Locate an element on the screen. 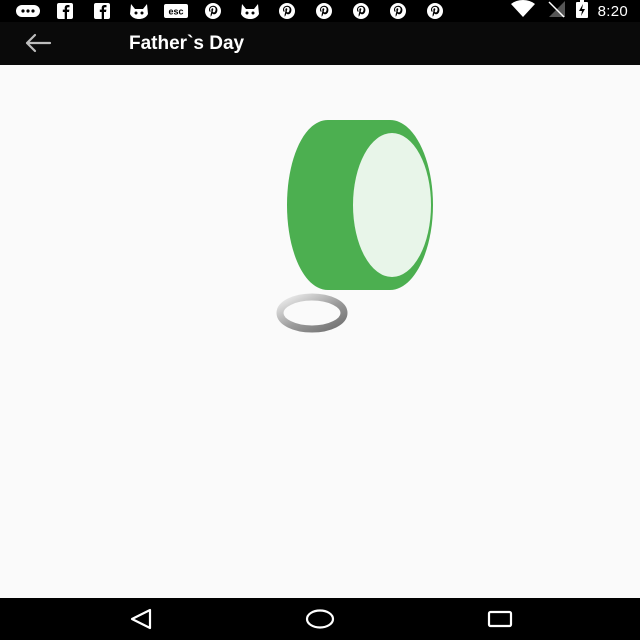 The image size is (640, 640). status-bar: esc 8:20 is located at coordinates (320, 11).